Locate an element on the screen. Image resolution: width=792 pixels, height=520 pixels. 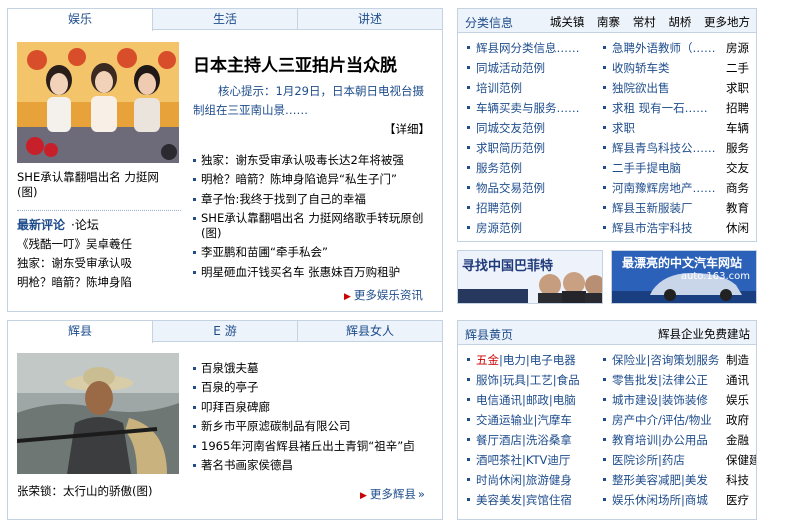
category-link: 休闲 is located at coordinates (741, 228).